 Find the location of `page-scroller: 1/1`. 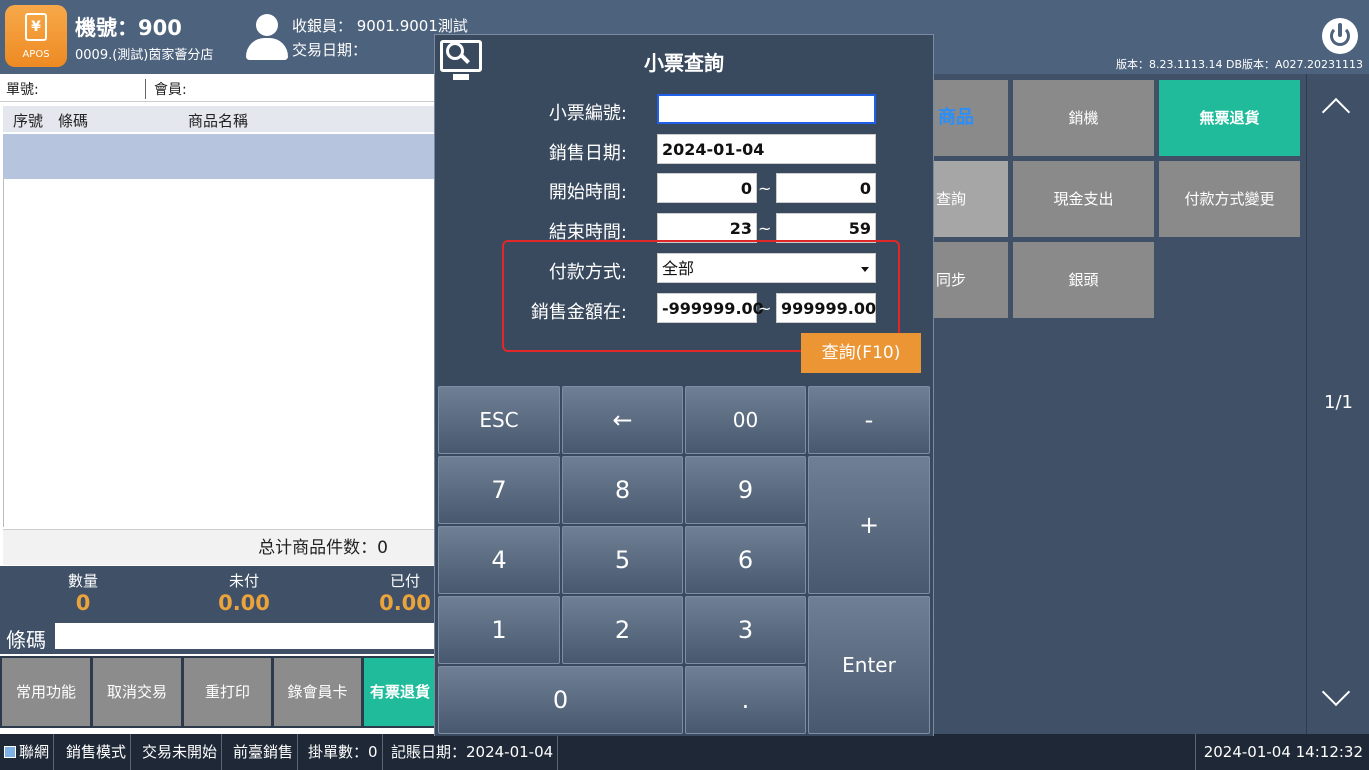

page-scroller: 1/1 is located at coordinates (1337, 404).